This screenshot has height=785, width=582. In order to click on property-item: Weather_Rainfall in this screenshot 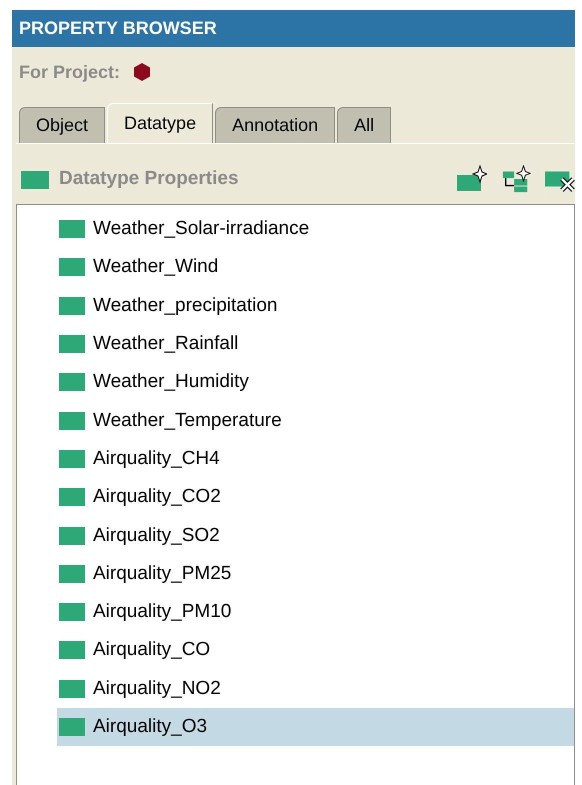, I will do `click(315, 344)`.